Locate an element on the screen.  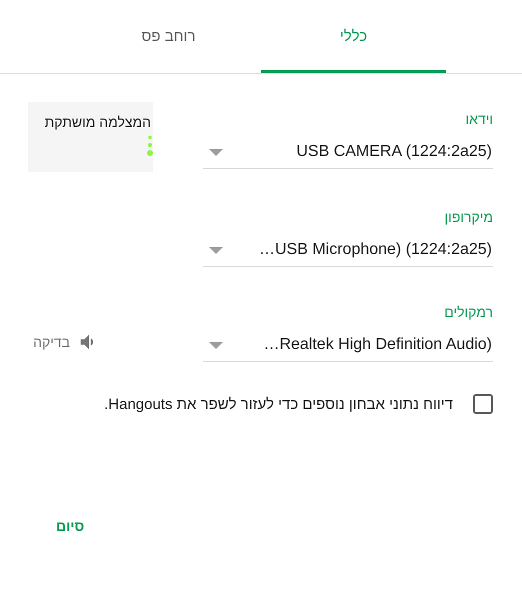
test-button: בדיקה is located at coordinates (66, 342).